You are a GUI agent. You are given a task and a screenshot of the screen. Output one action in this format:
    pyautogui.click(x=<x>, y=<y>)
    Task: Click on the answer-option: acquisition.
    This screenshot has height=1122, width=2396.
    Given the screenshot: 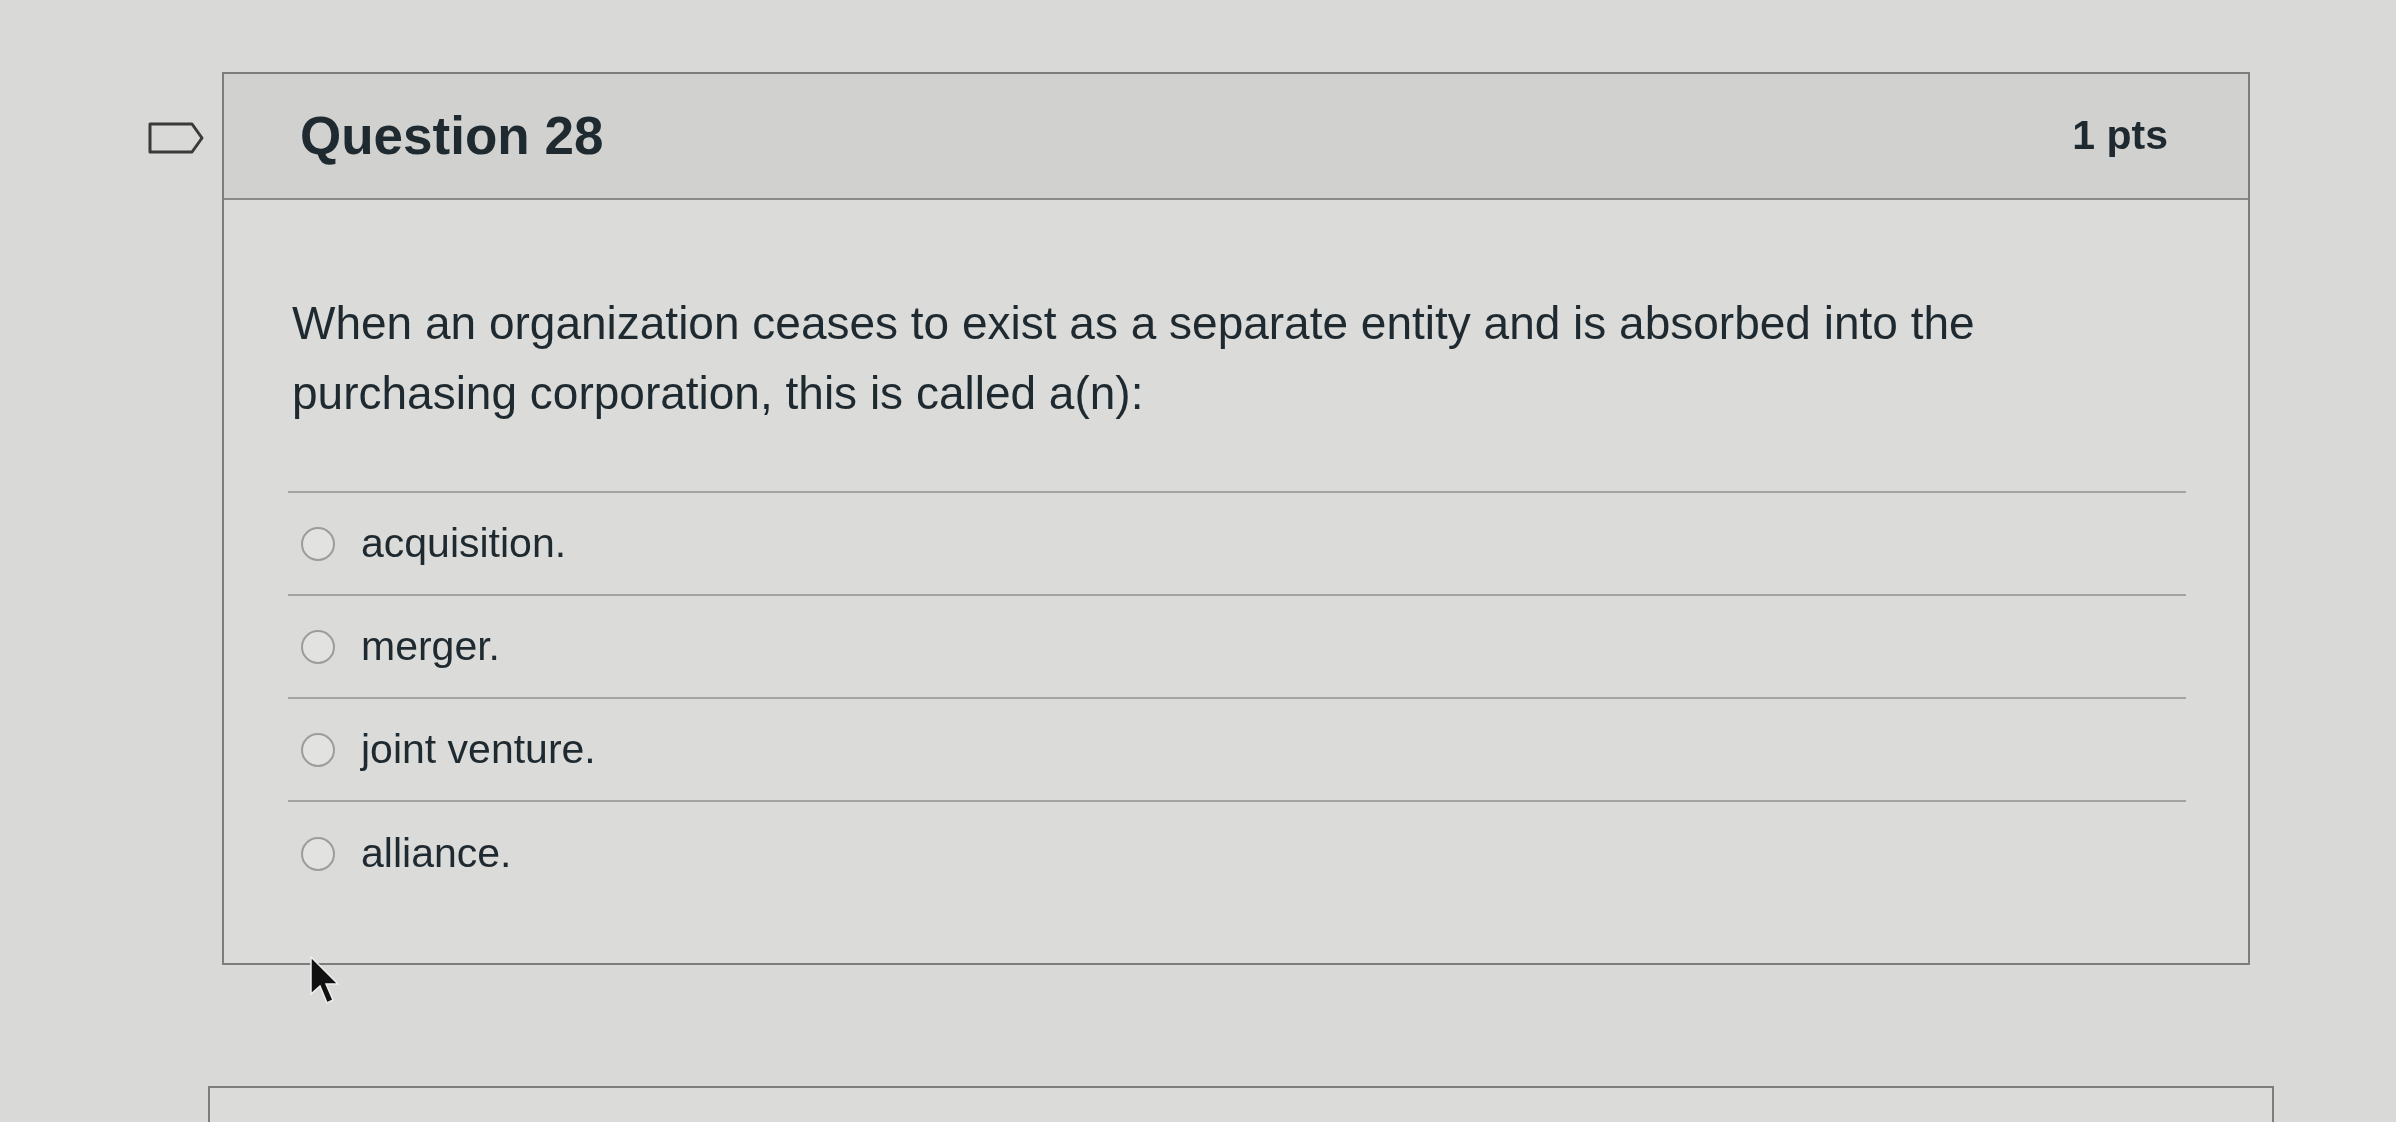 What is the action you would take?
    pyautogui.click(x=464, y=543)
    